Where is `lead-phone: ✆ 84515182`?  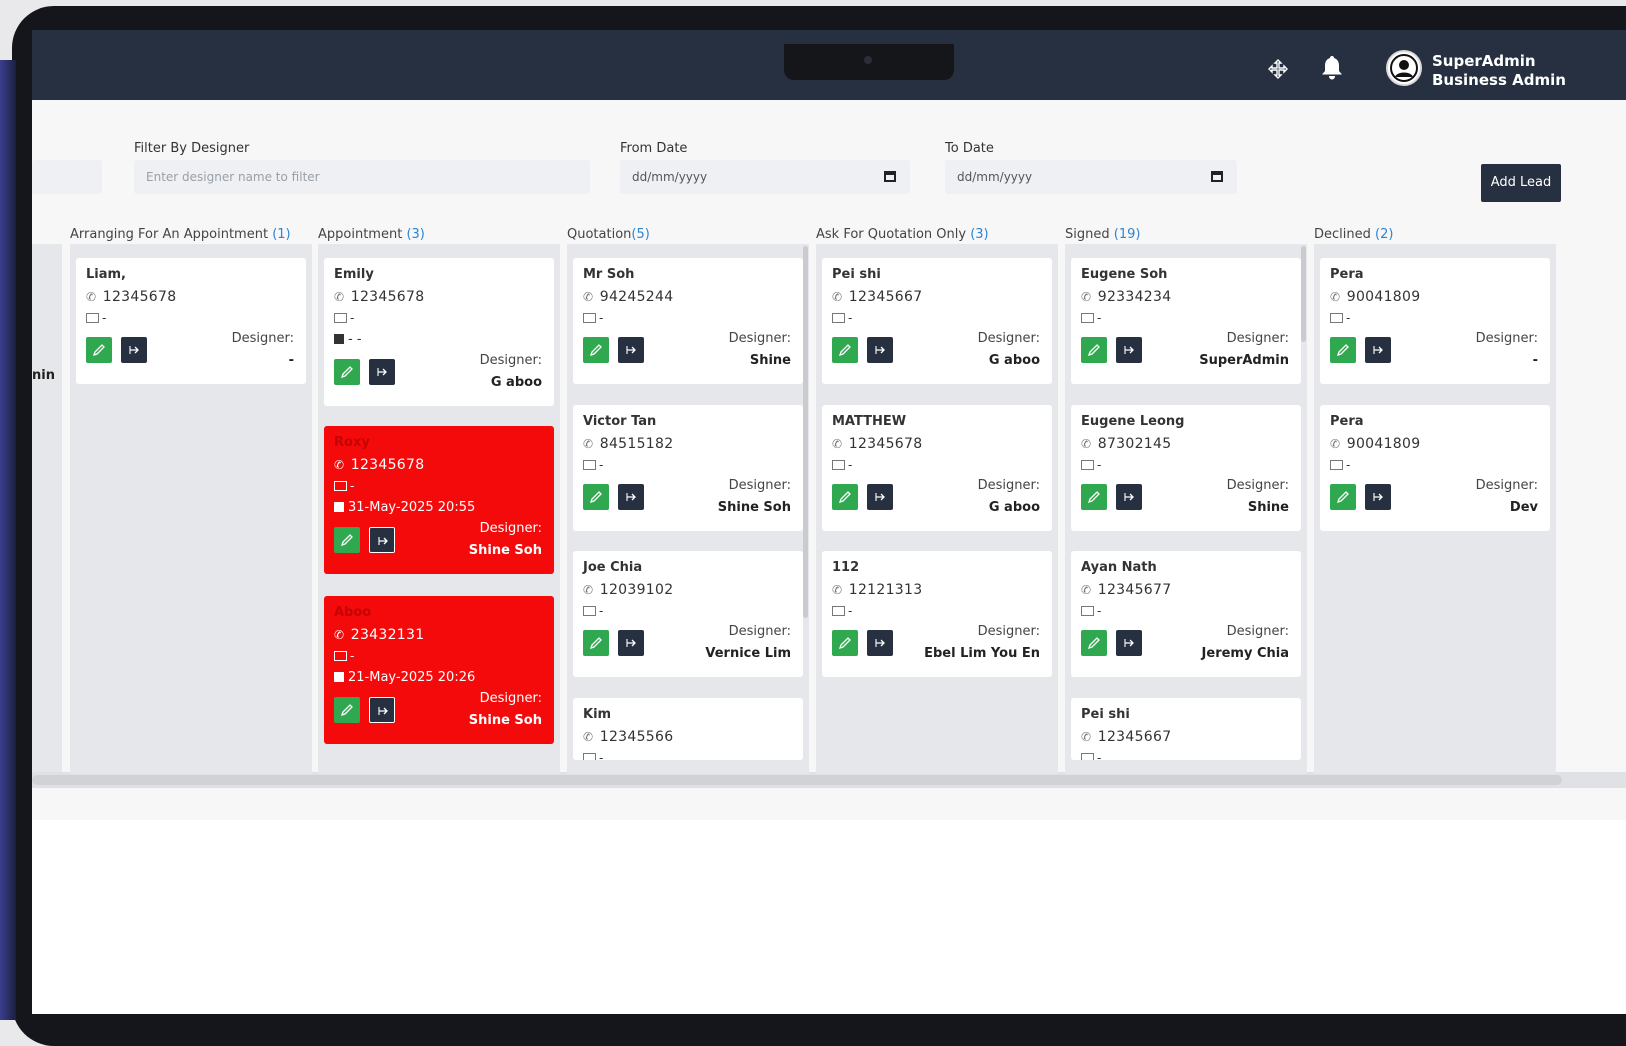
lead-phone: ✆ 84515182 is located at coordinates (688, 444).